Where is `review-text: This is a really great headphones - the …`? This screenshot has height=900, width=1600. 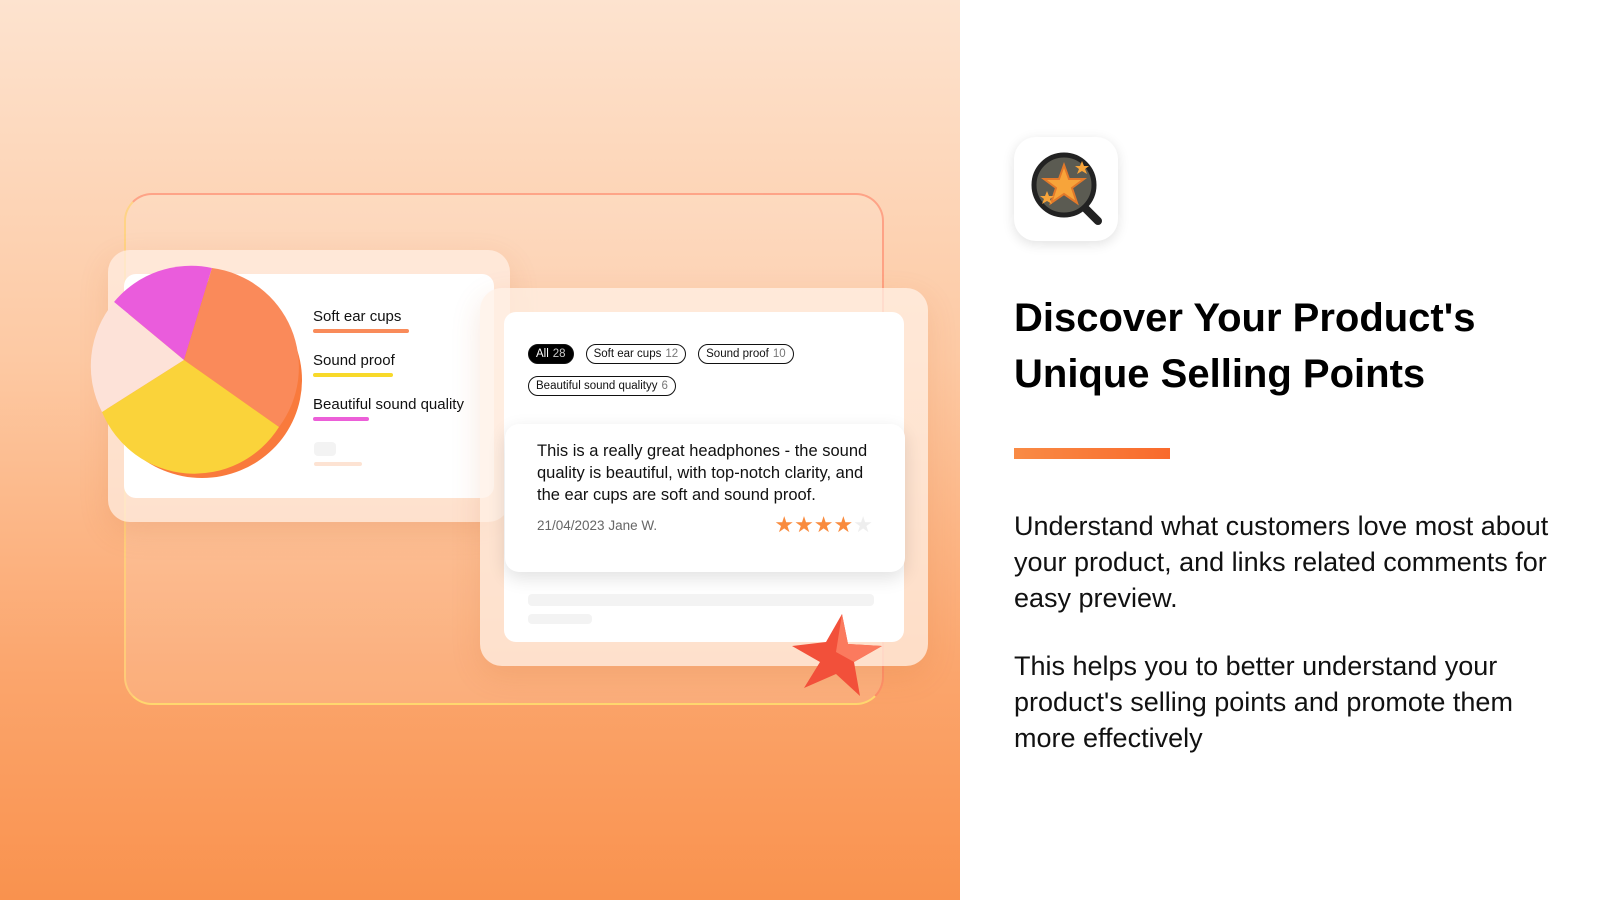 review-text: This is a really great headphones - the … is located at coordinates (702, 473).